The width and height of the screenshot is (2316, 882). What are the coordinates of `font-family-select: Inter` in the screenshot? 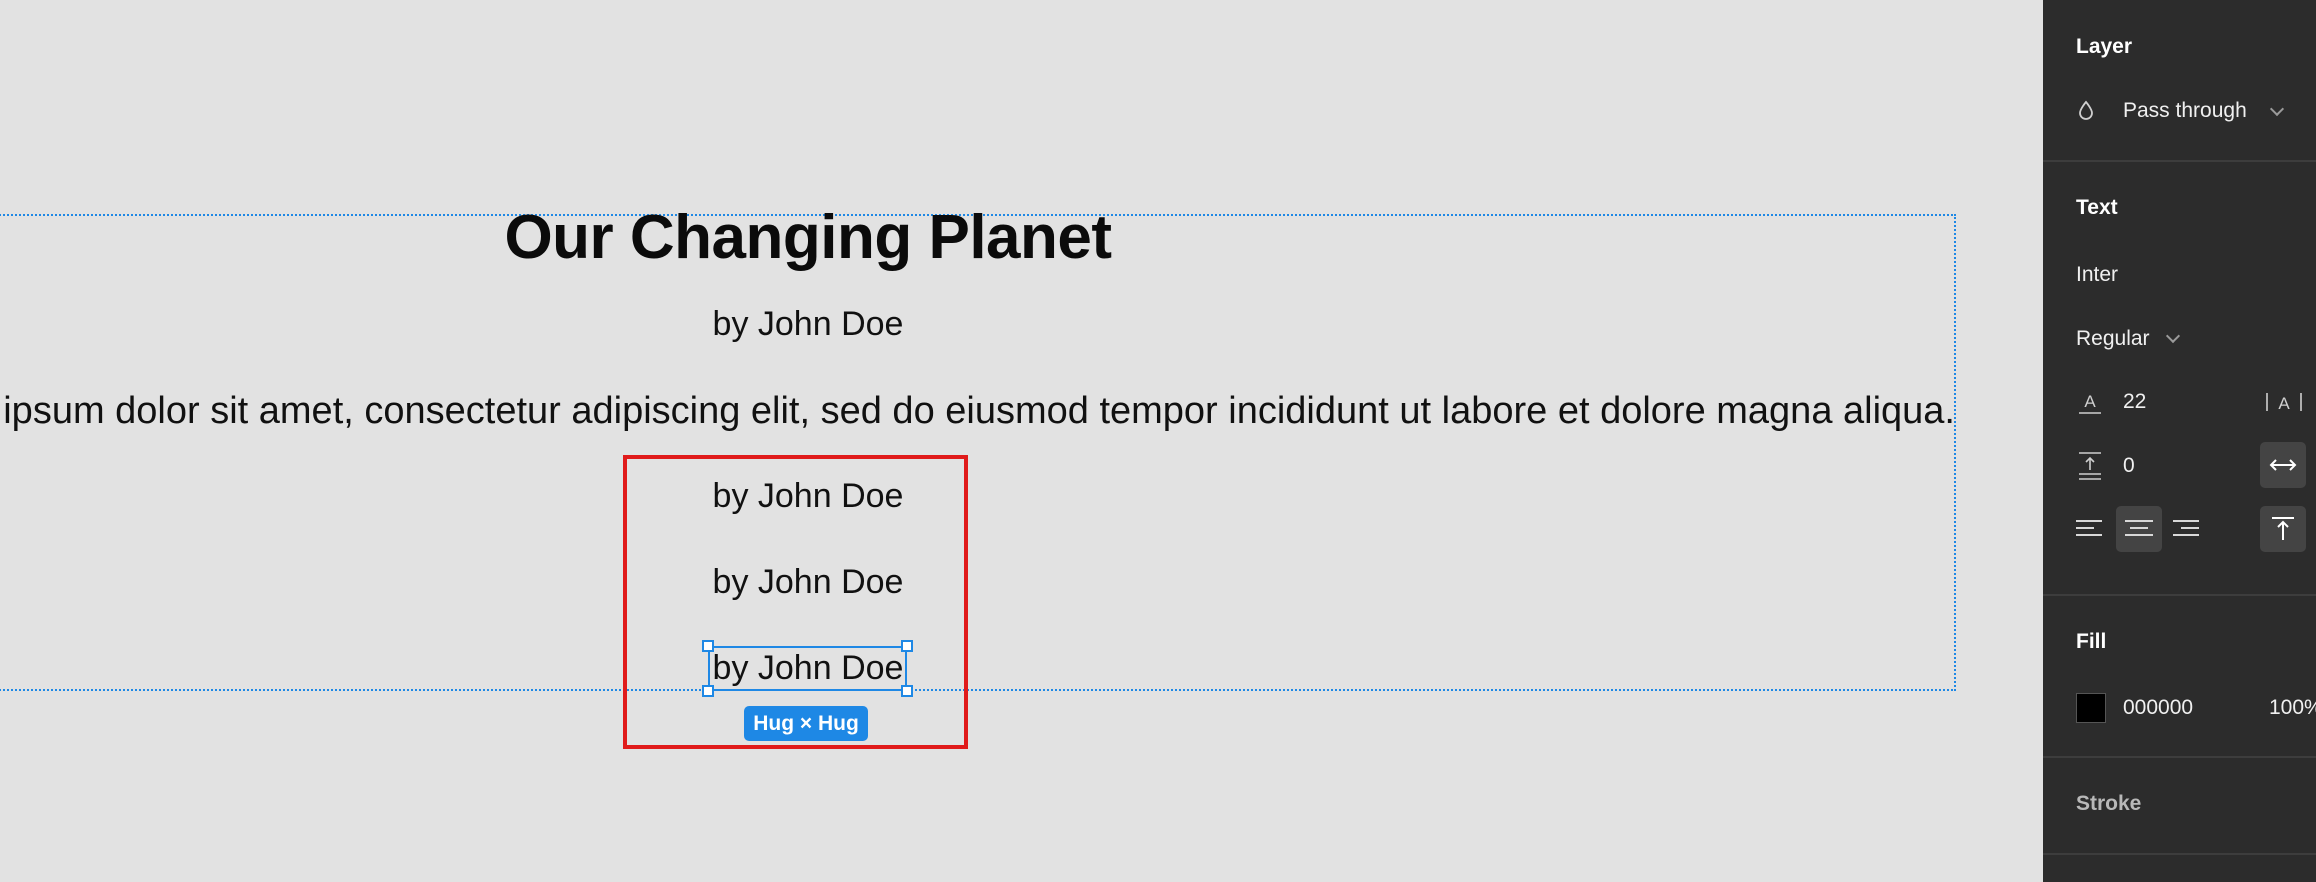 It's located at (2097, 275).